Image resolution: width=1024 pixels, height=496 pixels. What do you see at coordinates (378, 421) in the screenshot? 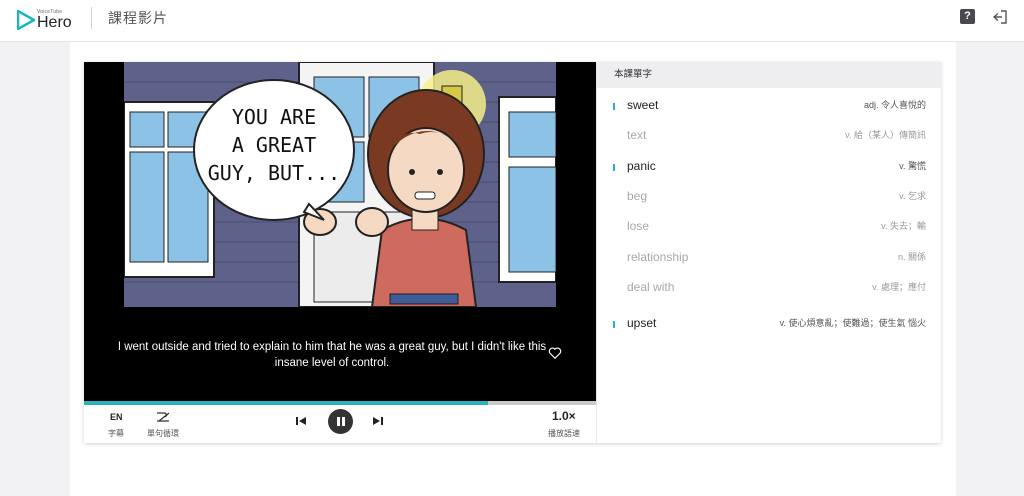
I see `next-icon` at bounding box center [378, 421].